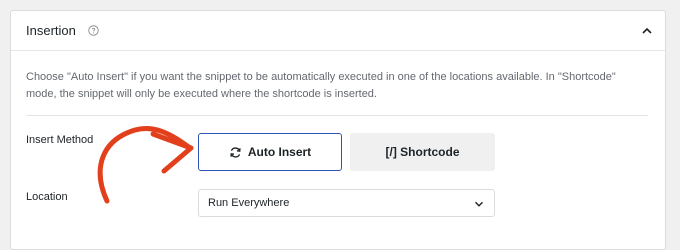  What do you see at coordinates (279, 152) in the screenshot?
I see `auto-insert-label: Auto Insert` at bounding box center [279, 152].